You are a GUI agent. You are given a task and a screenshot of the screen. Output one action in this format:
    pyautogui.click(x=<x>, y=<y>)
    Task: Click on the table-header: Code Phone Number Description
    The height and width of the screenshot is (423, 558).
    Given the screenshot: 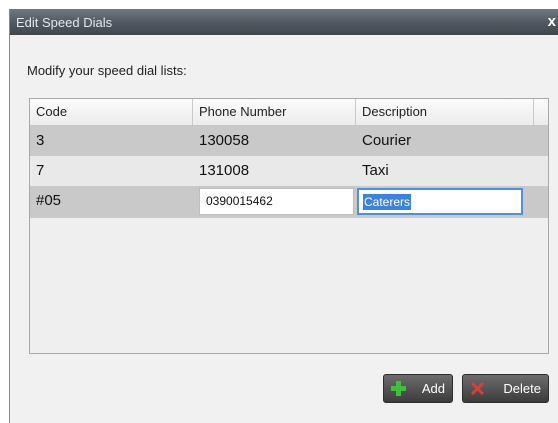 What is the action you would take?
    pyautogui.click(x=289, y=112)
    